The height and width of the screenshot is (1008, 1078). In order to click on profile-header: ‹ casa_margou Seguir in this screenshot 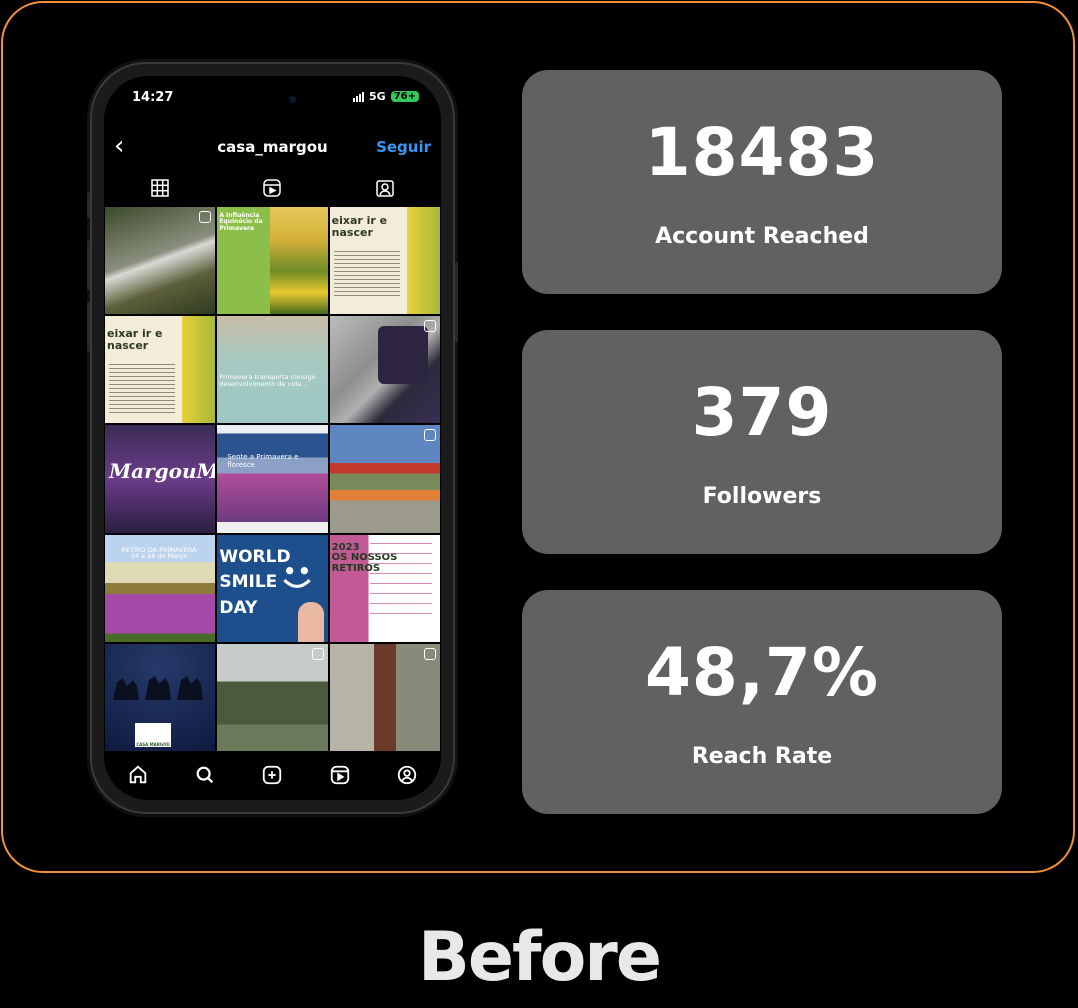, I will do `click(272, 147)`.